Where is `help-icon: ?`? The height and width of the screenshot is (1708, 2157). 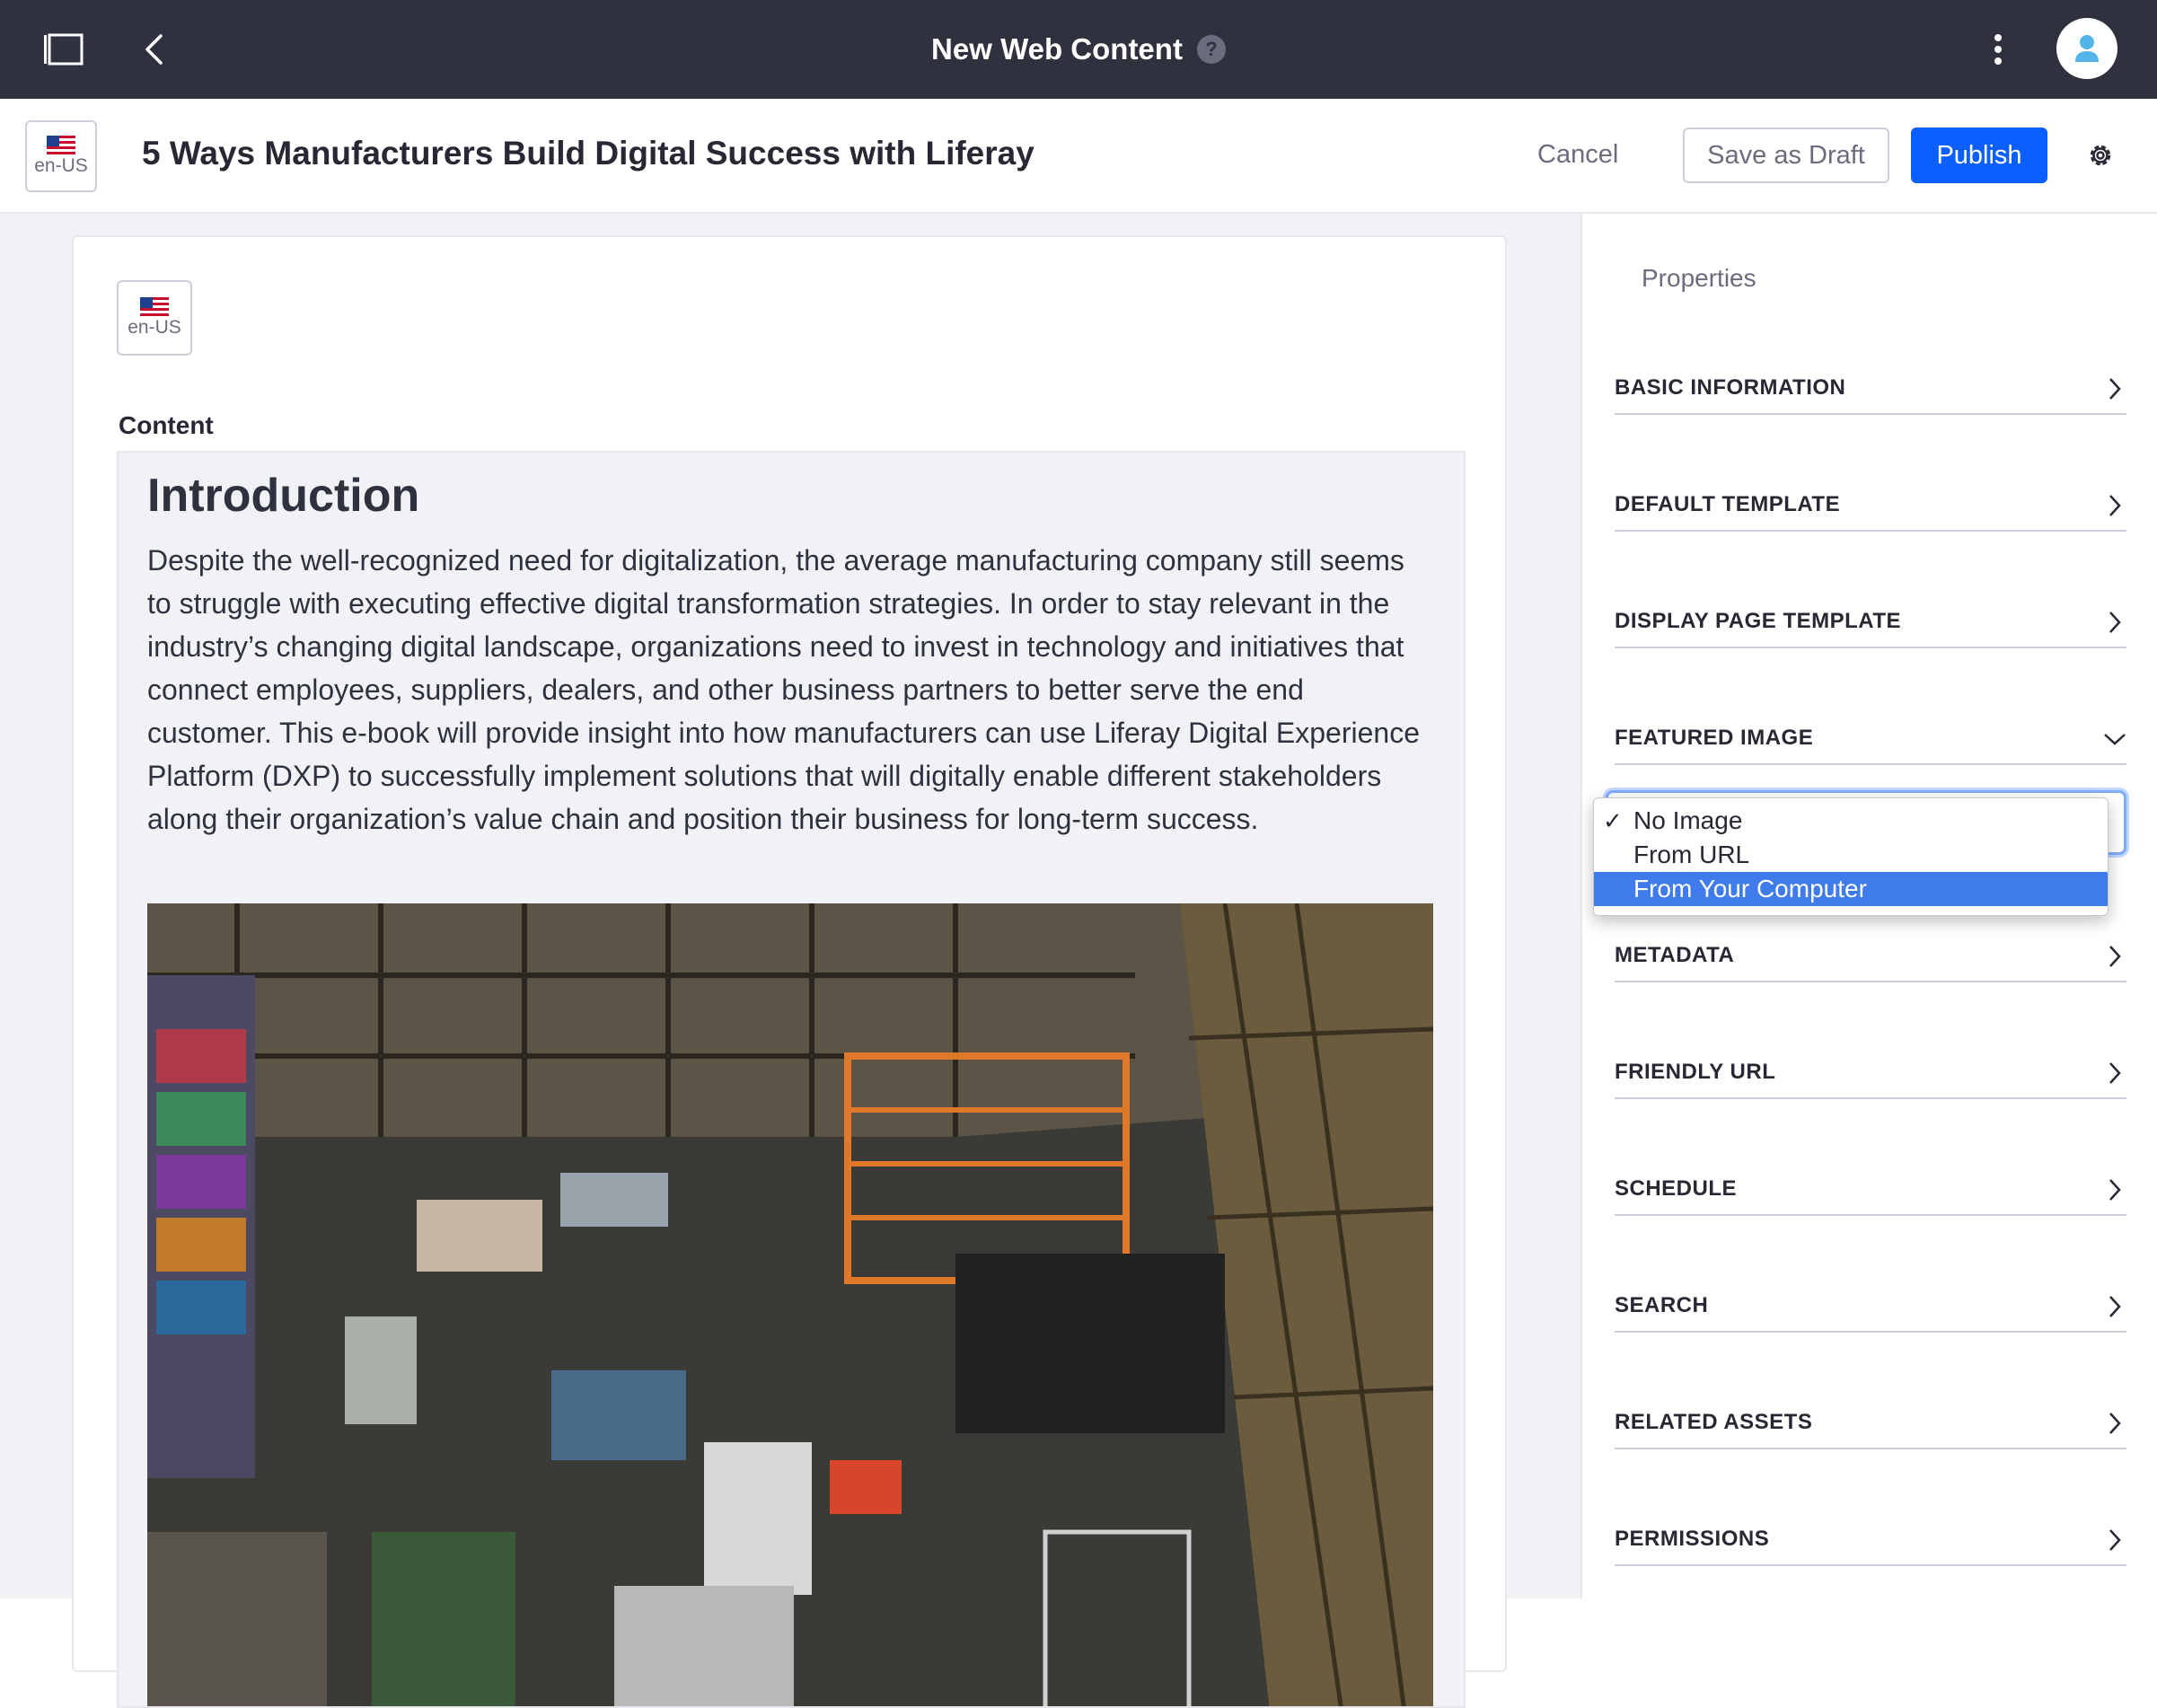
help-icon: ? is located at coordinates (1211, 49).